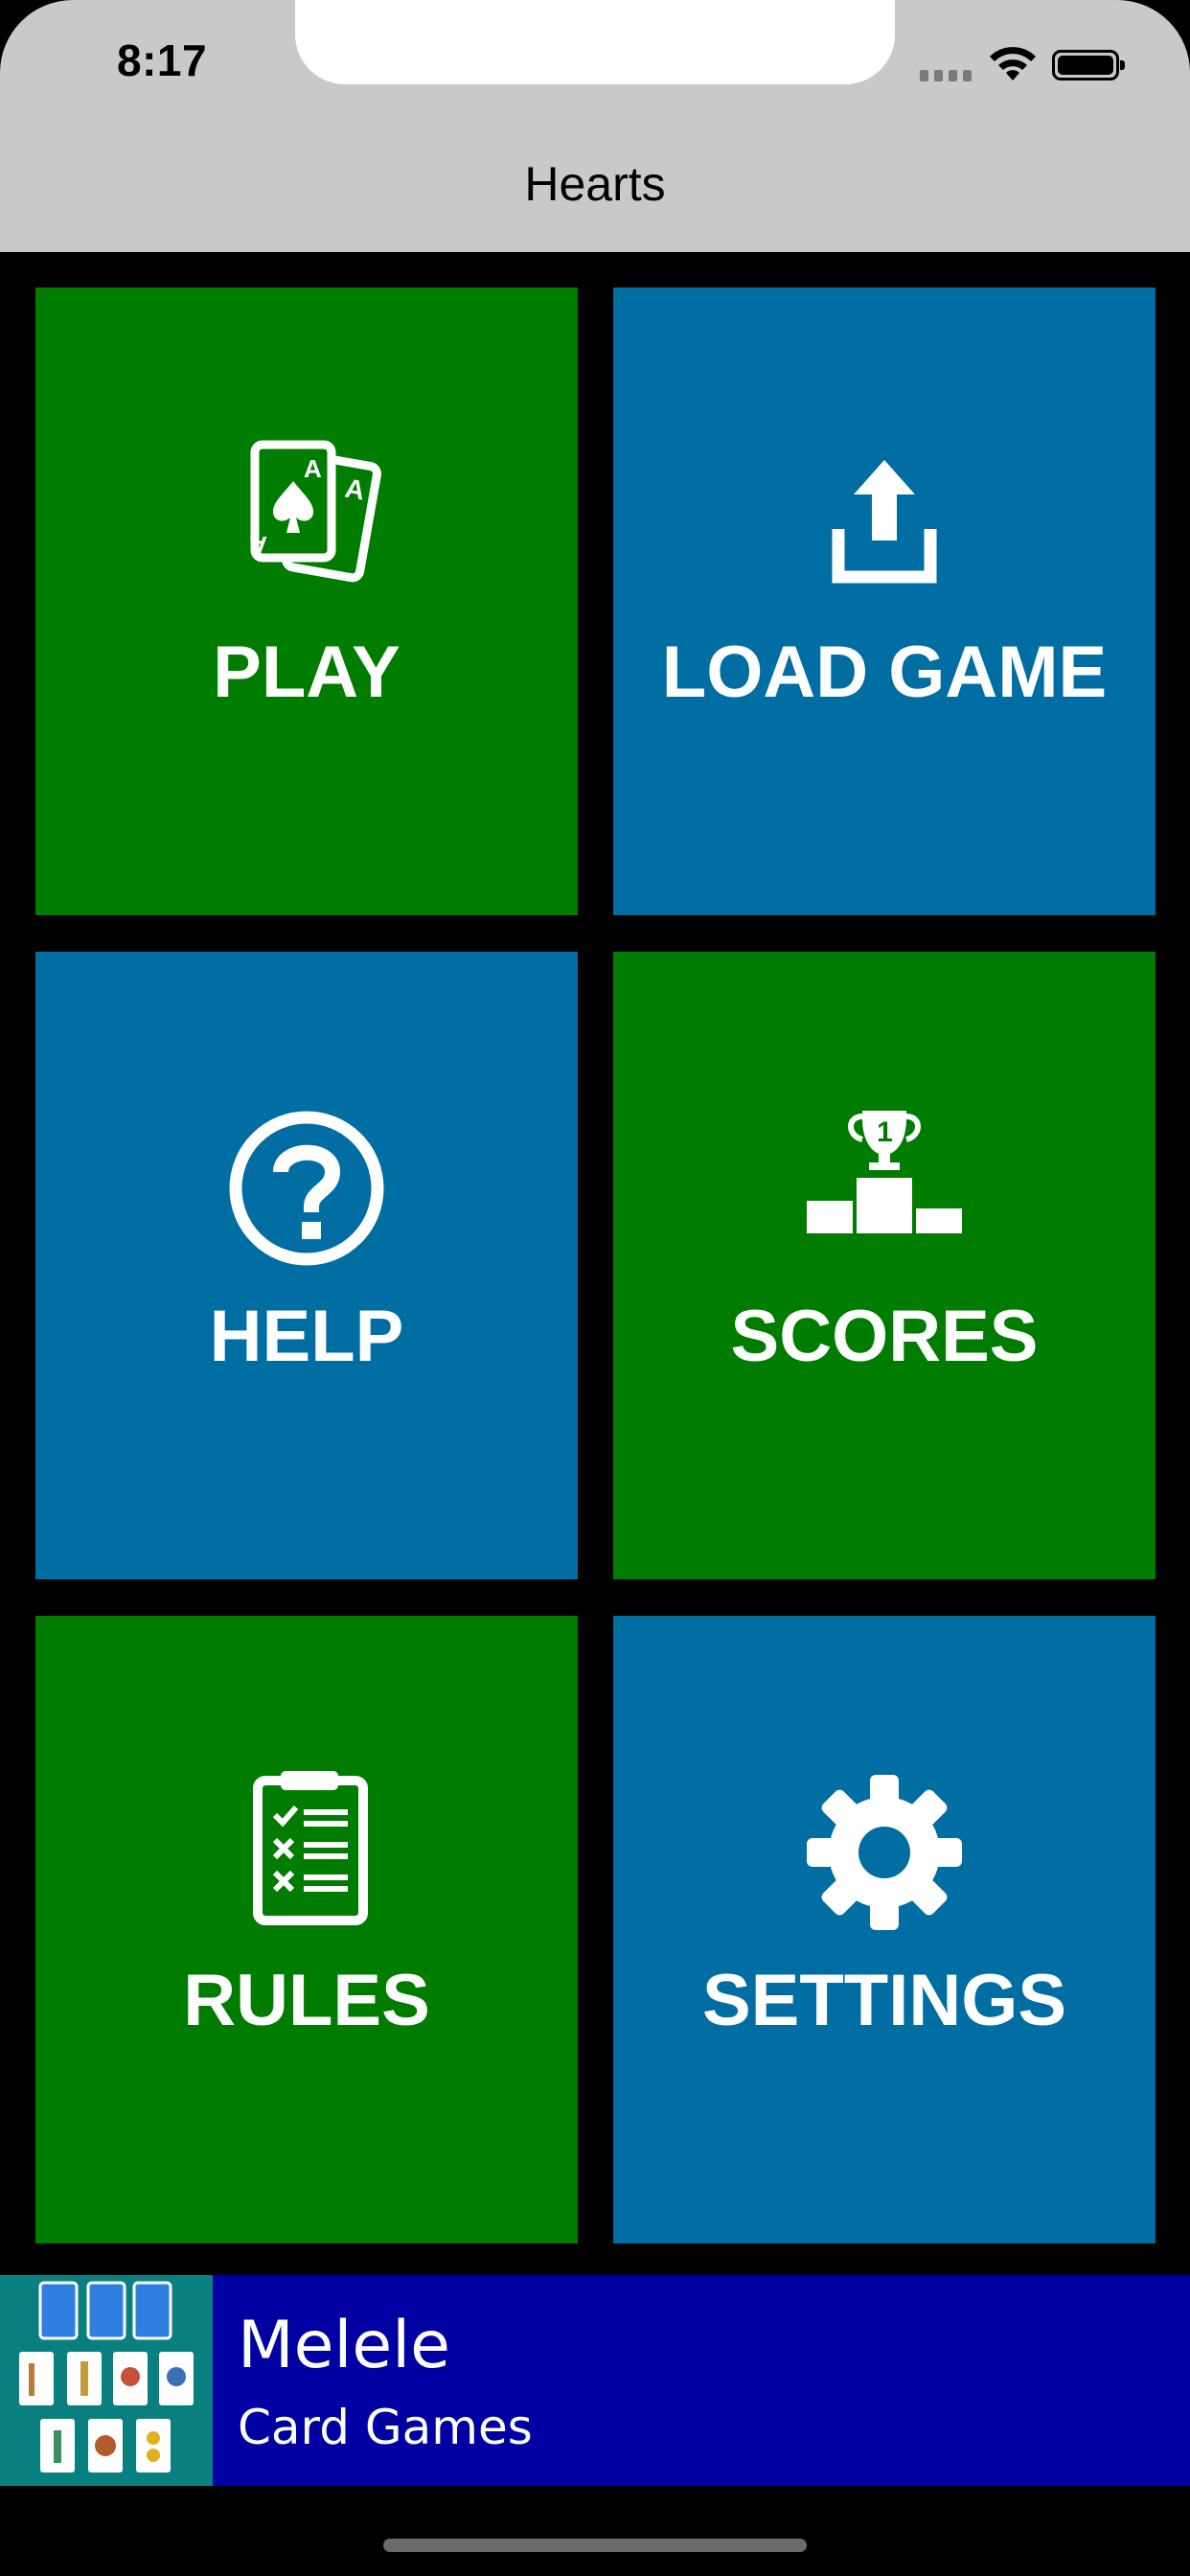  Describe the element at coordinates (311, 1848) in the screenshot. I see `clipboard-checklist-icon` at that location.